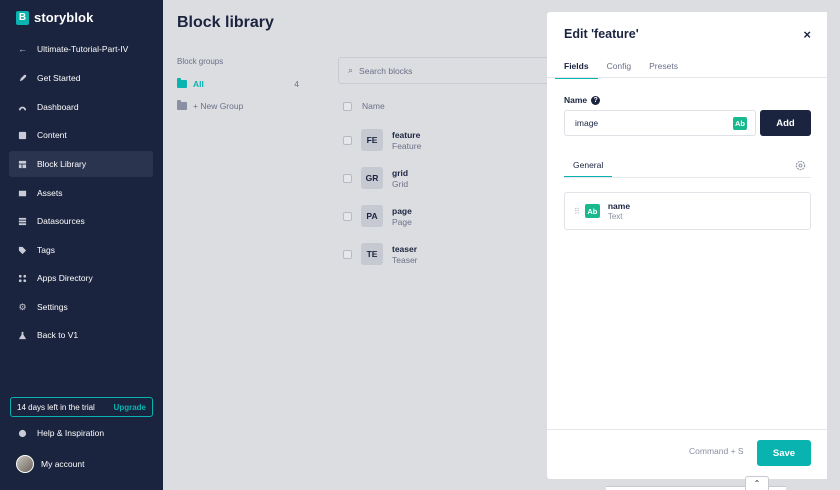  I want to click on block-name: grid, so click(400, 172).